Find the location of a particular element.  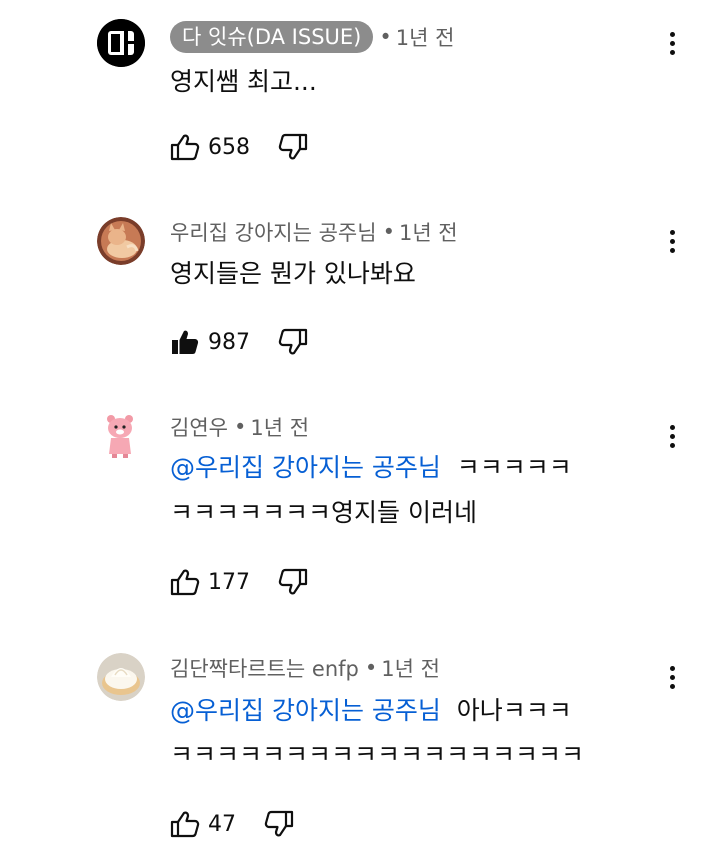

author-name: 다 잇슈(DA ISSUE) is located at coordinates (272, 37).